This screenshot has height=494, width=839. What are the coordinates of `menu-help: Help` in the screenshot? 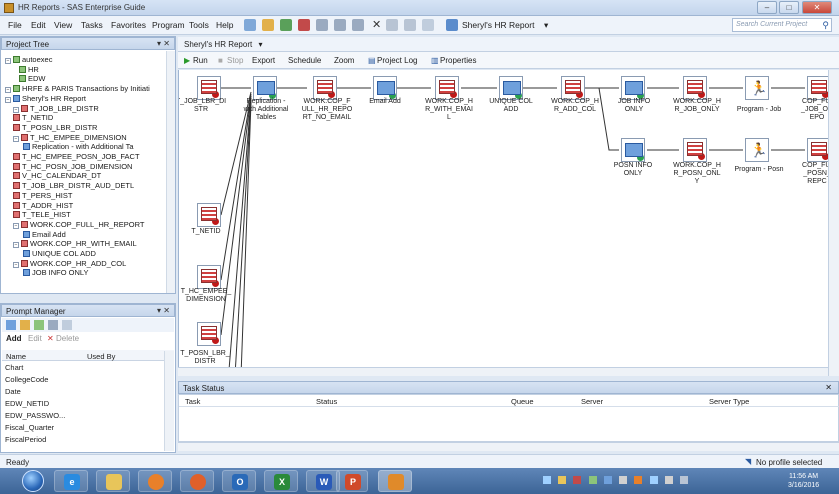 It's located at (224, 25).